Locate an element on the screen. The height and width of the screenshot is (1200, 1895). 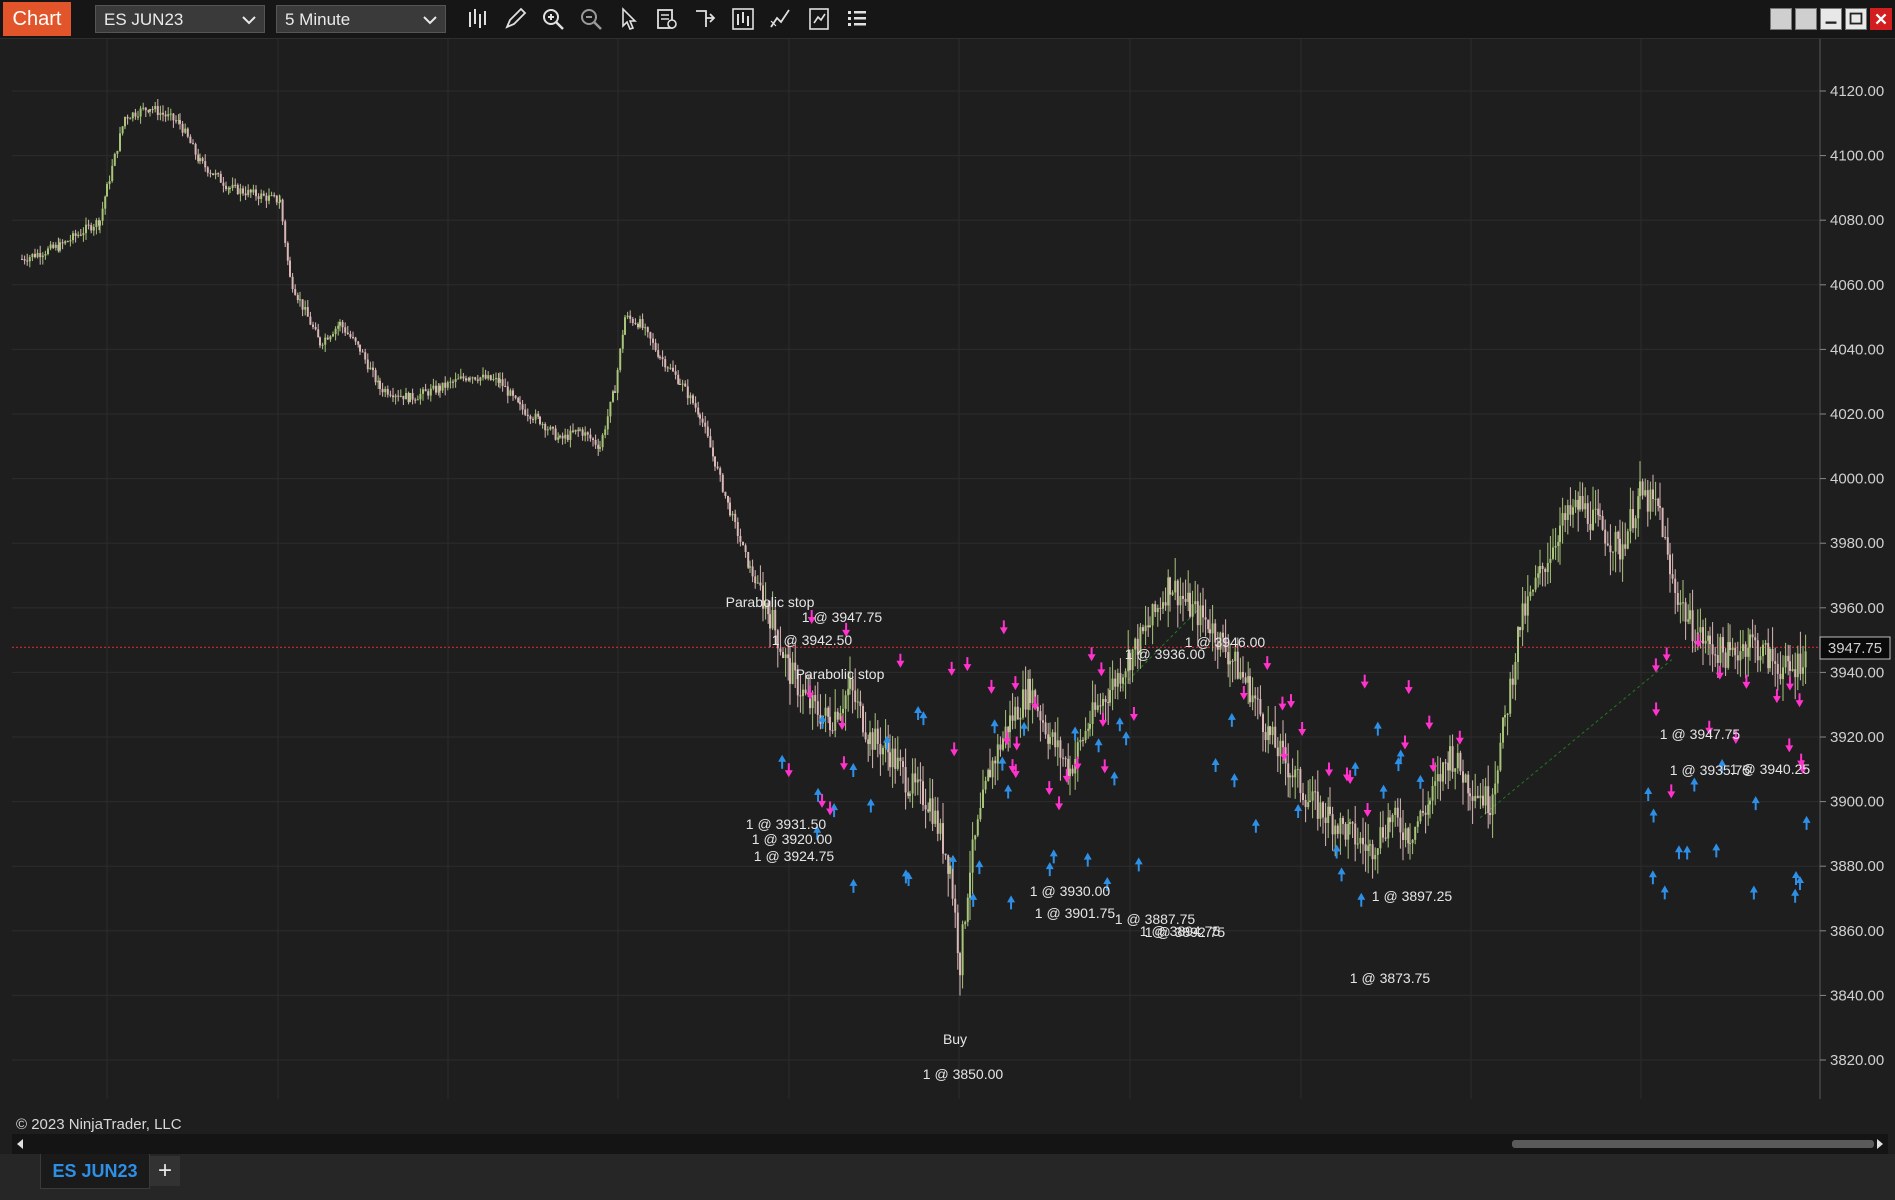
bar-type-icon is located at coordinates (477, 19).